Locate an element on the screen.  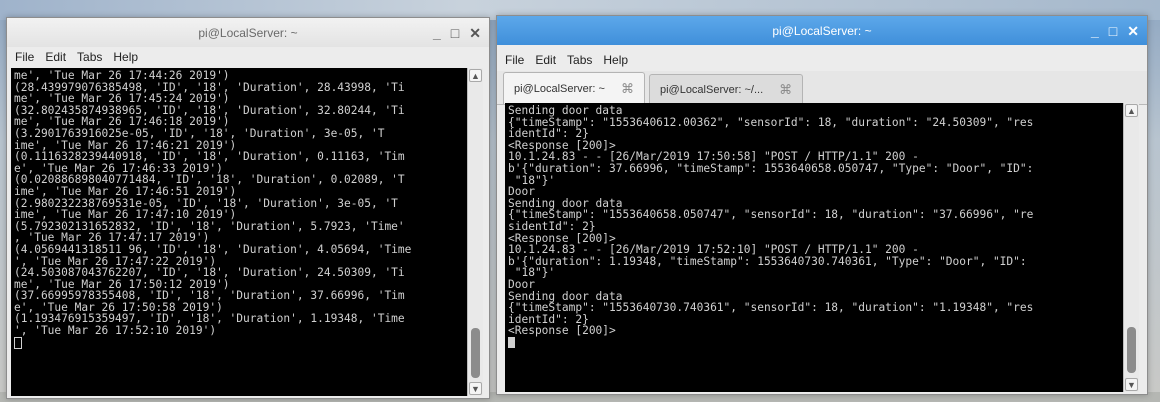
terminal-line: me', 'Tue Mar 26 17:44:26 2019') is located at coordinates (122, 75).